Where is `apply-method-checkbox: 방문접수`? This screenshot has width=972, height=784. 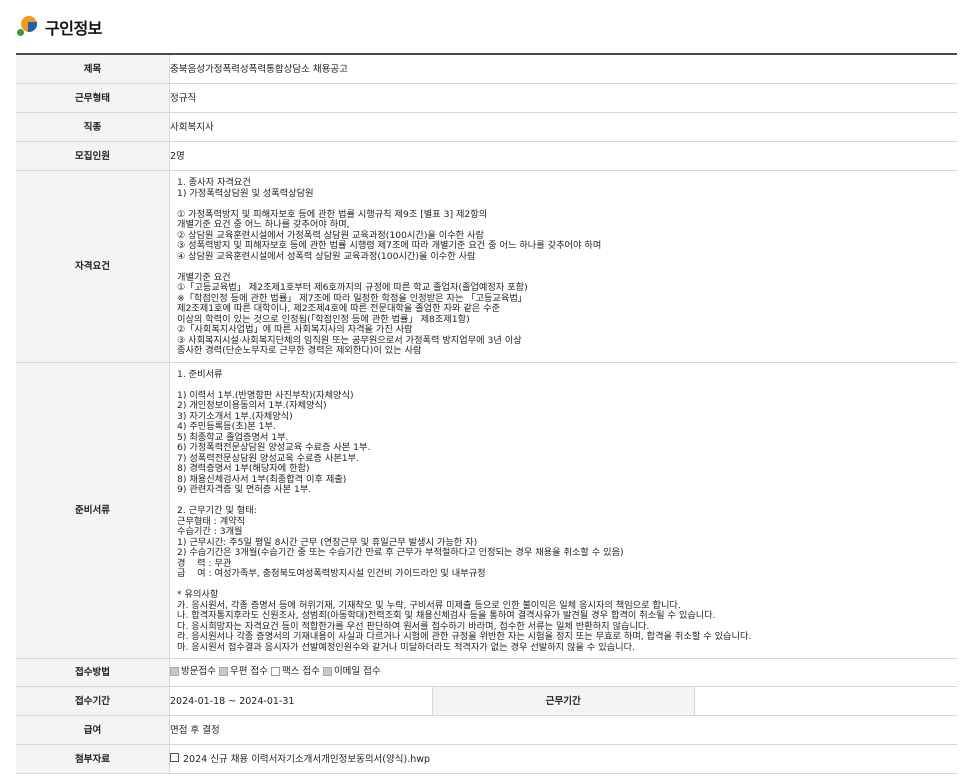 apply-method-checkbox: 방문접수 is located at coordinates (193, 671).